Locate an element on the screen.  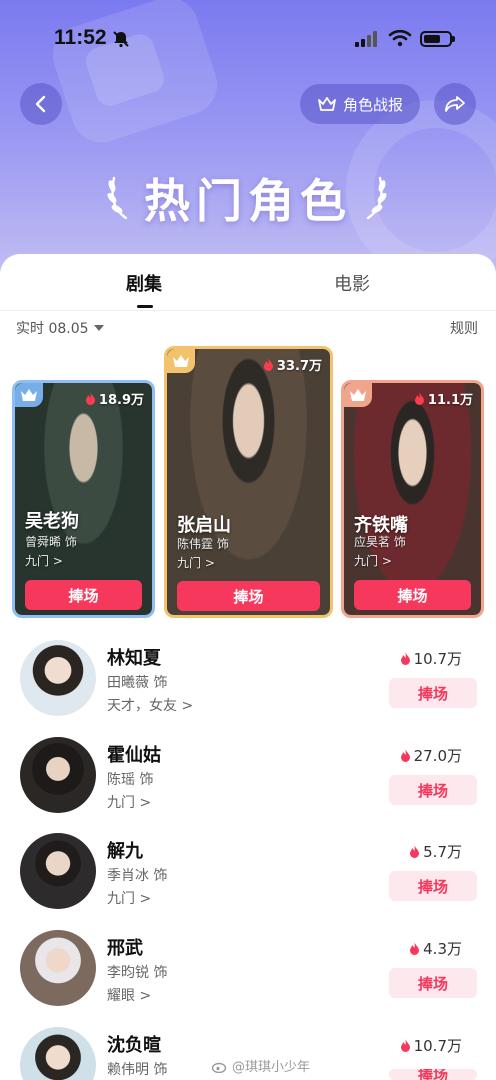
list-item: 林知夏 田曦薇 饰 天才，女友 > 10.7万 捧场 is located at coordinates (248, 688).